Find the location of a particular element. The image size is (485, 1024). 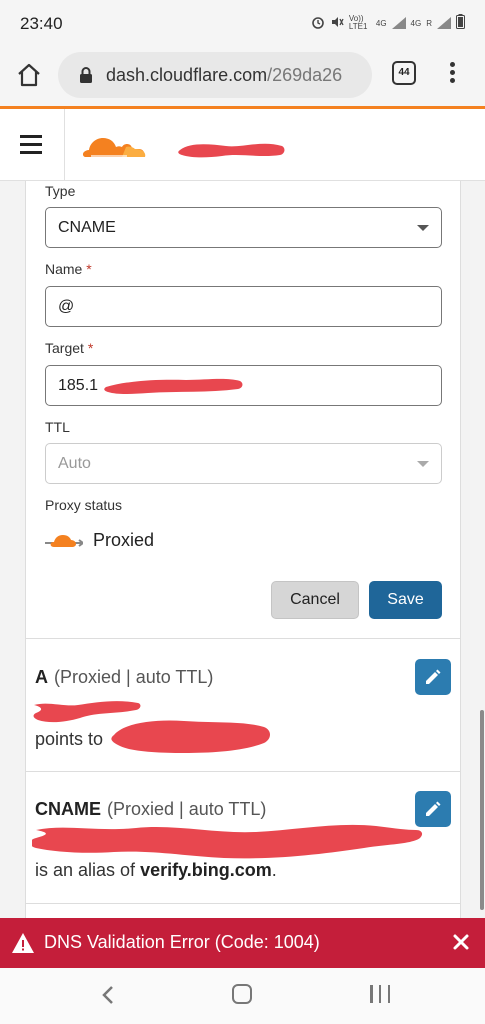

dns-record-row is located at coordinates (243, 910).